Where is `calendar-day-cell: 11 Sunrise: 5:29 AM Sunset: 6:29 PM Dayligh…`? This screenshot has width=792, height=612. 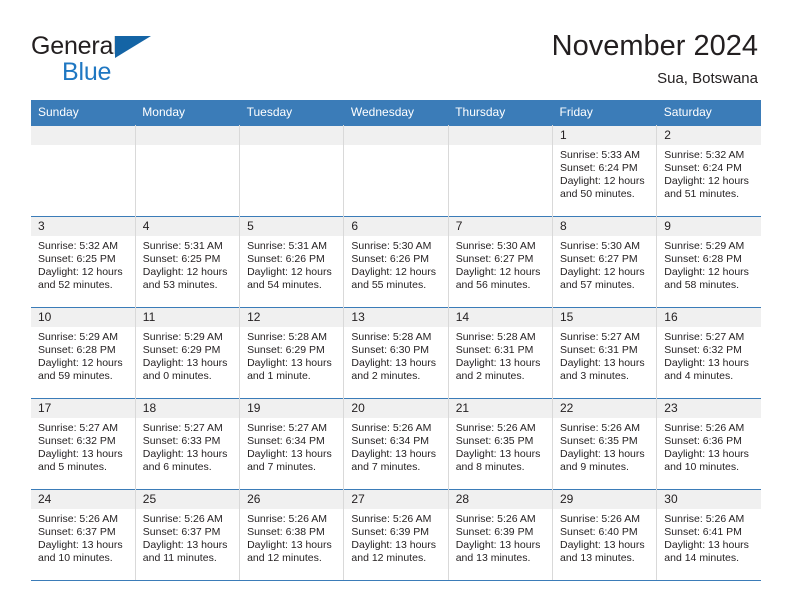 calendar-day-cell: 11 Sunrise: 5:29 AM Sunset: 6:29 PM Dayligh… is located at coordinates (188, 353).